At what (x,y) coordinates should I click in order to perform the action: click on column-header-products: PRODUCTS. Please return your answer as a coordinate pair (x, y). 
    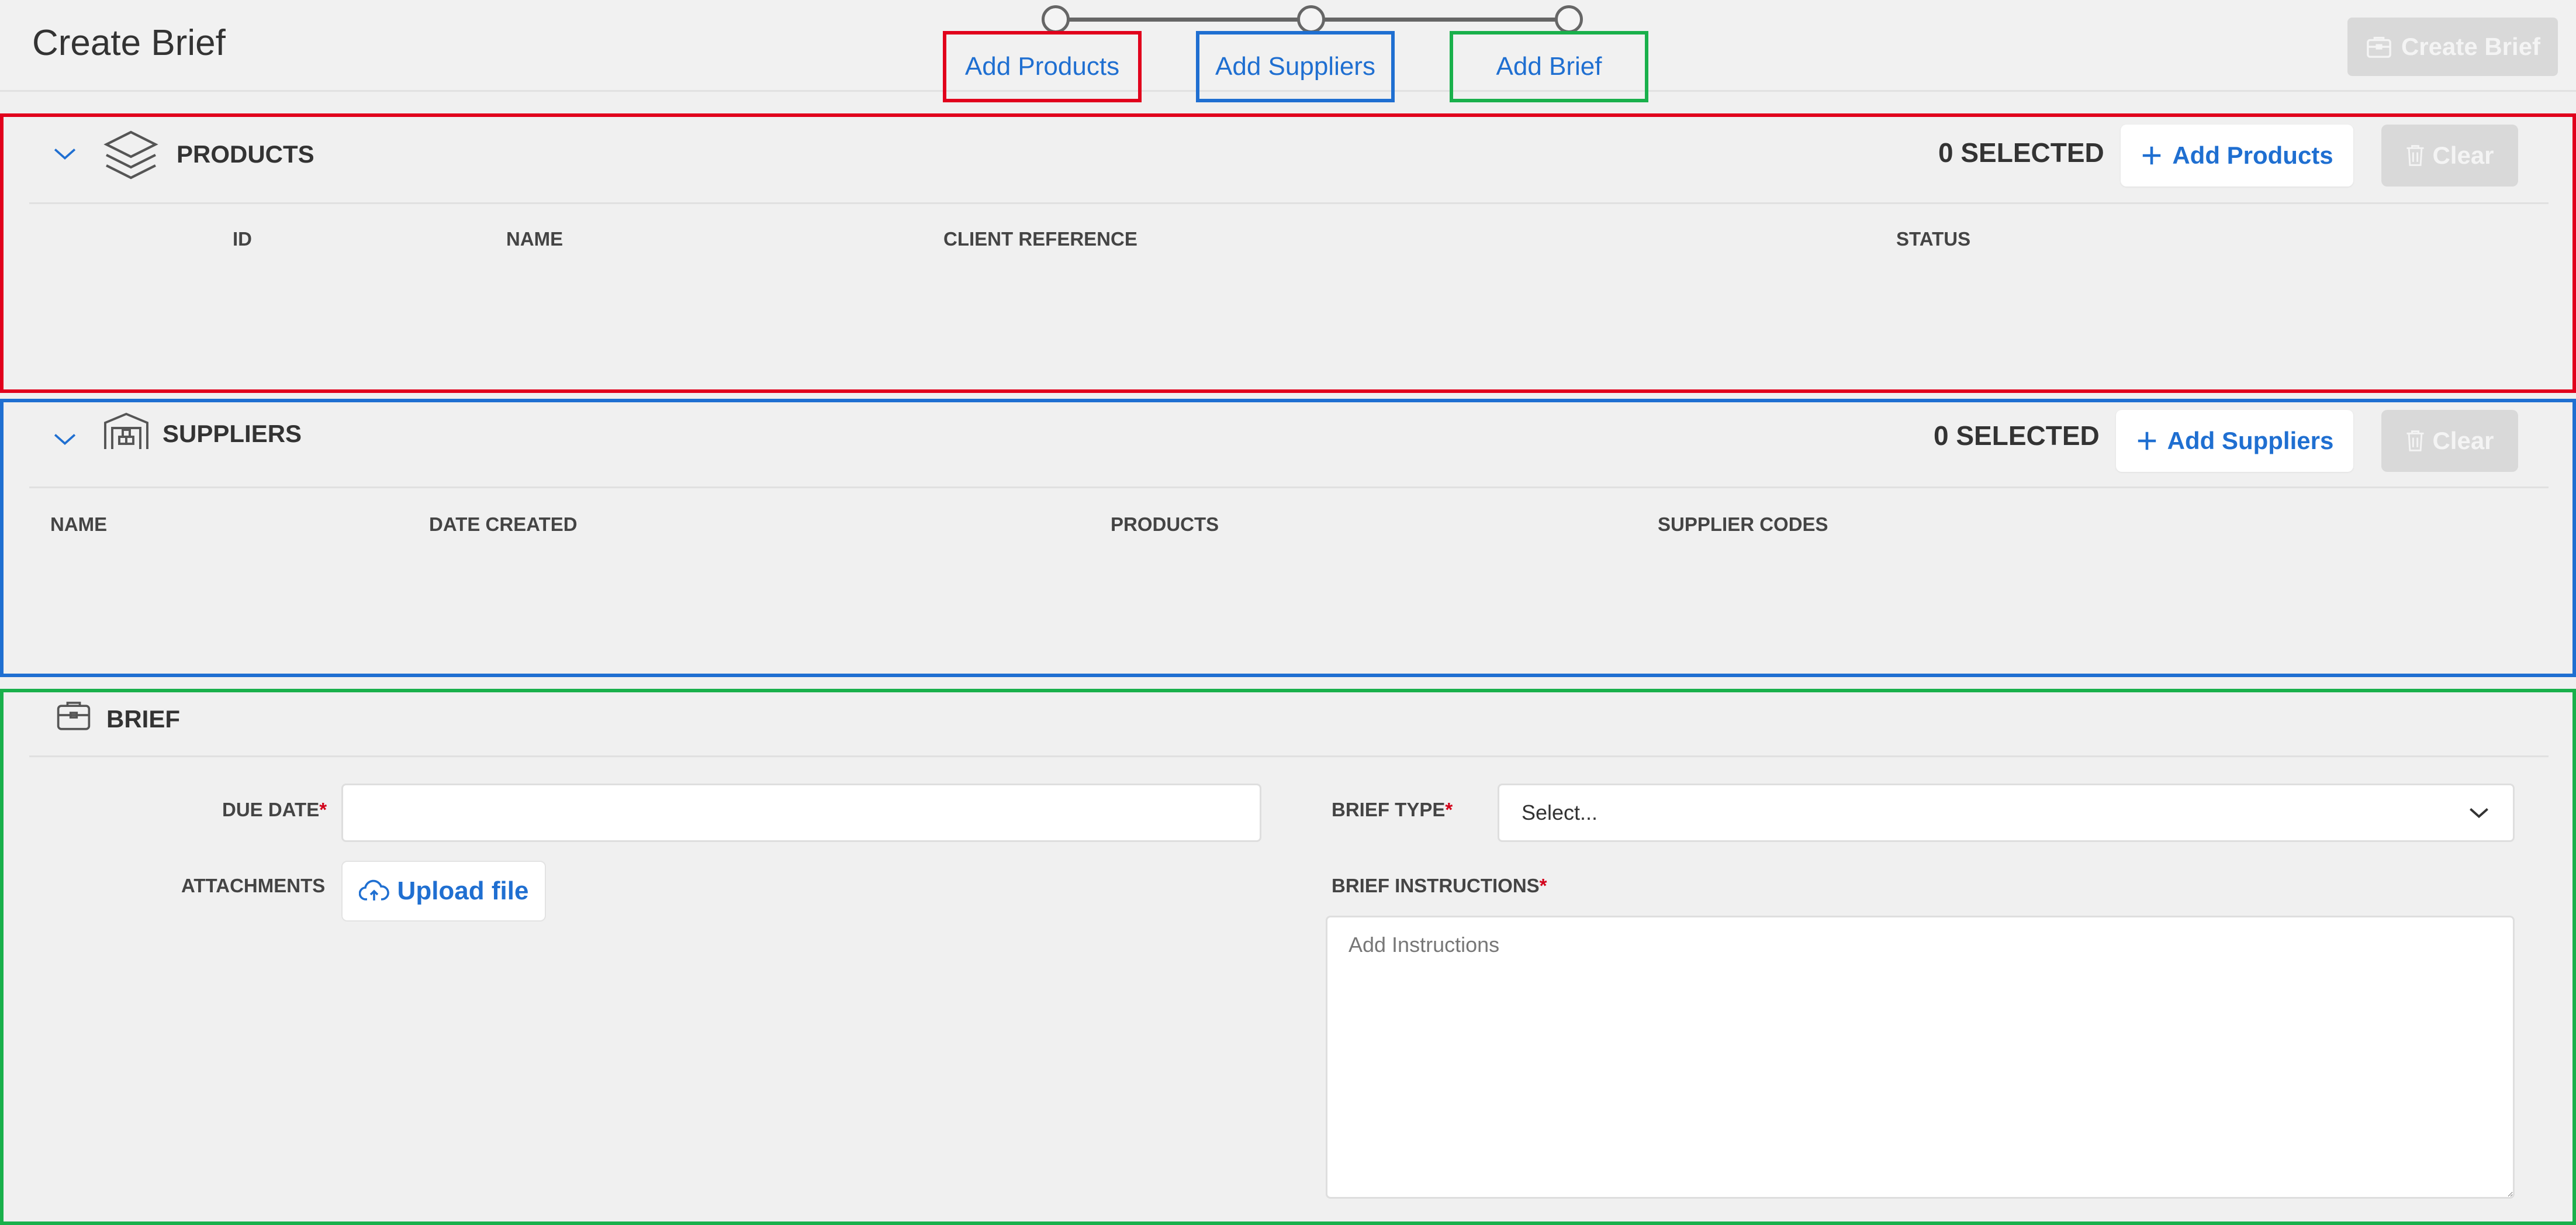
    Looking at the image, I should click on (1165, 524).